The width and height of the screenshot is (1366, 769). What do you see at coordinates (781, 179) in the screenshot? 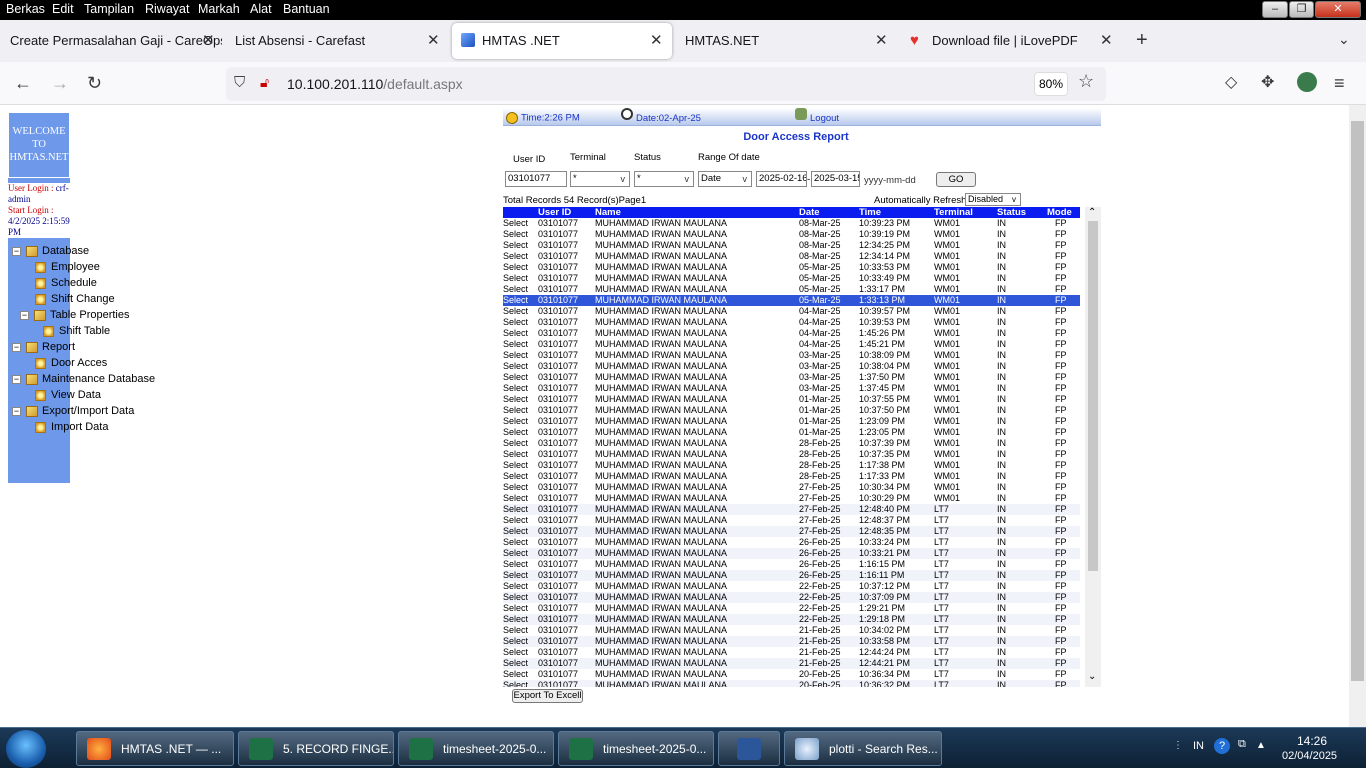
I see `date-from-input: 2025-02-16` at bounding box center [781, 179].